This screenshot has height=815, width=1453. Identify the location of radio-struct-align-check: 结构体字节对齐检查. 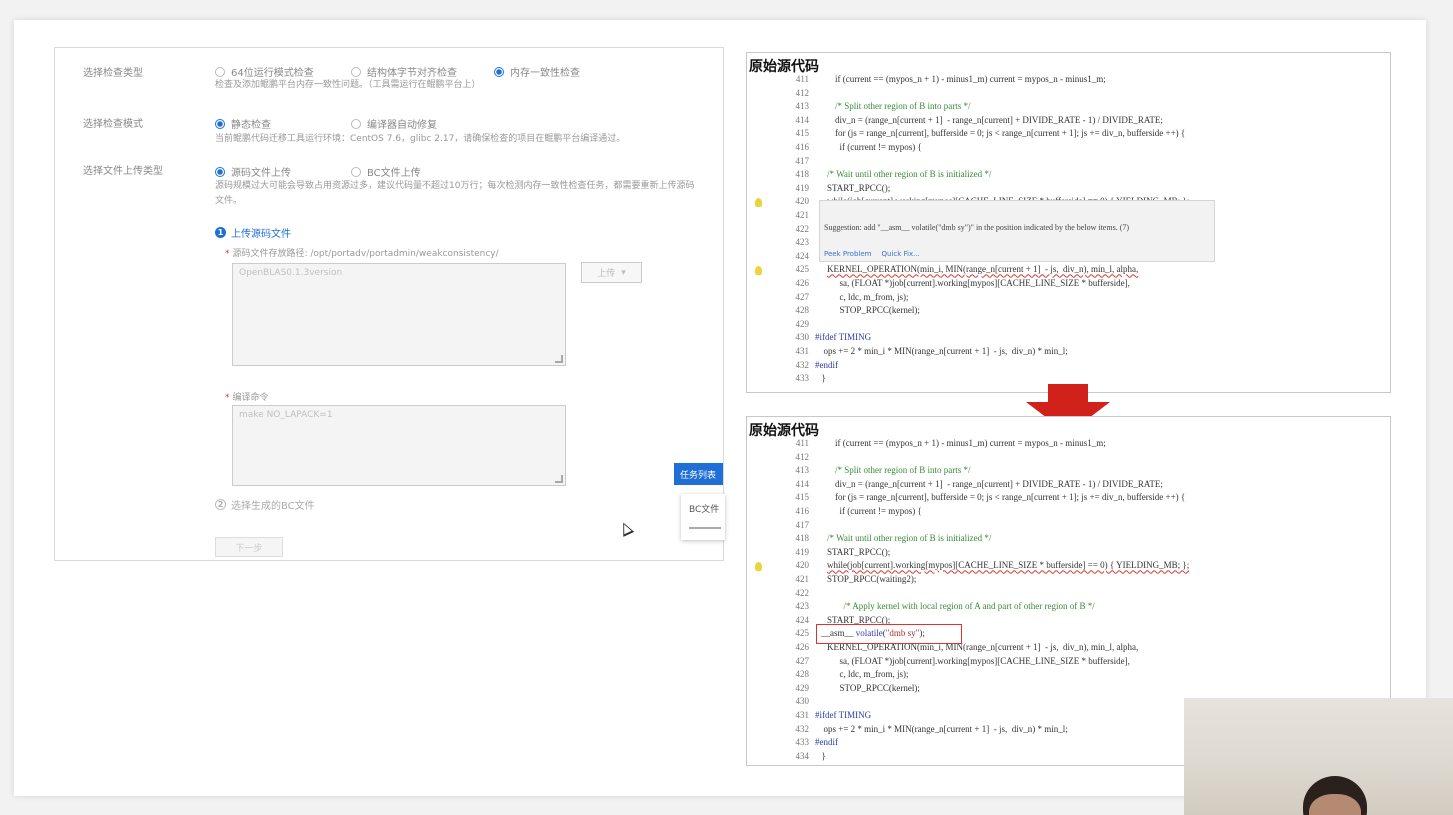
(404, 71).